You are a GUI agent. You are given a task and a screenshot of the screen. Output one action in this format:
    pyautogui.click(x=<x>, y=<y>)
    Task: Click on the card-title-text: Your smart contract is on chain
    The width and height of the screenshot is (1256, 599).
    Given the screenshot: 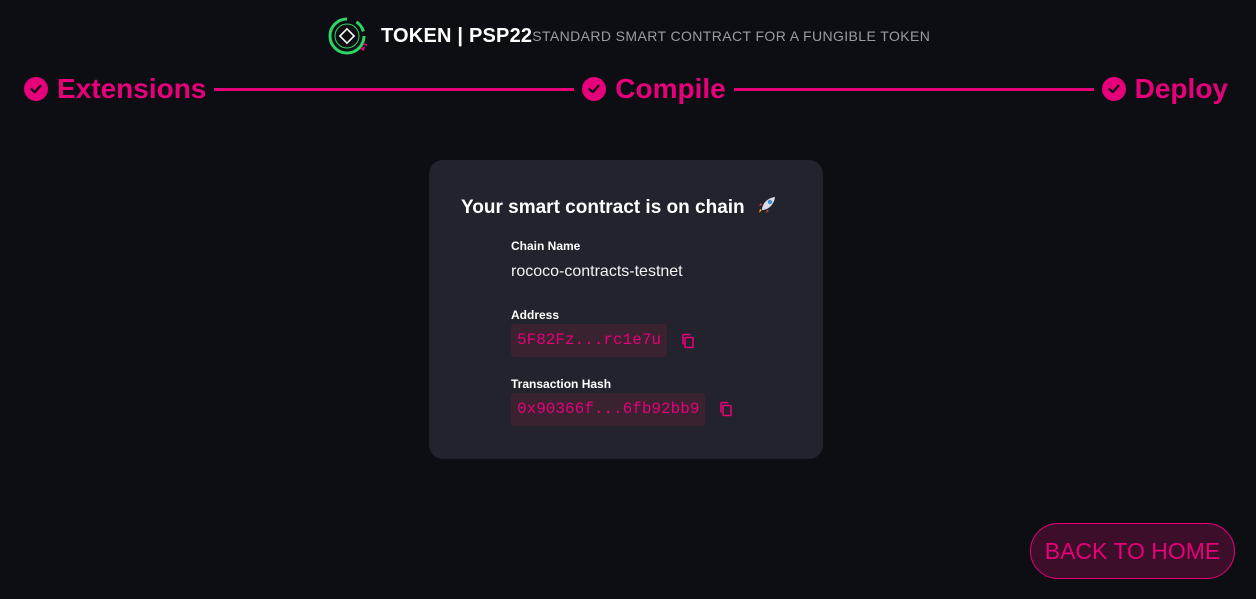 What is the action you would take?
    pyautogui.click(x=603, y=207)
    